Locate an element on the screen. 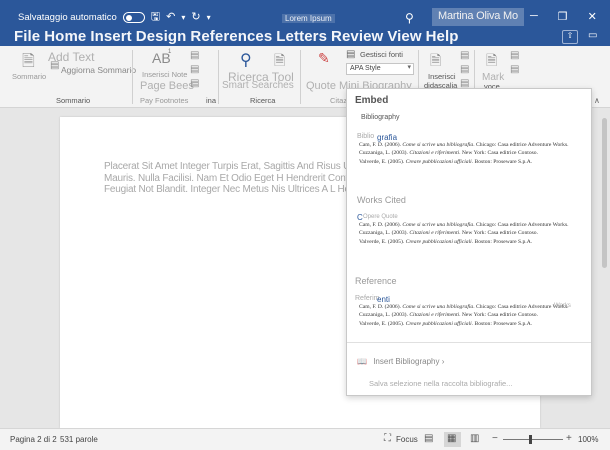 Image resolution: width=610 pixels, height=450 pixels. save-icon: 🖫 is located at coordinates (155, 17).